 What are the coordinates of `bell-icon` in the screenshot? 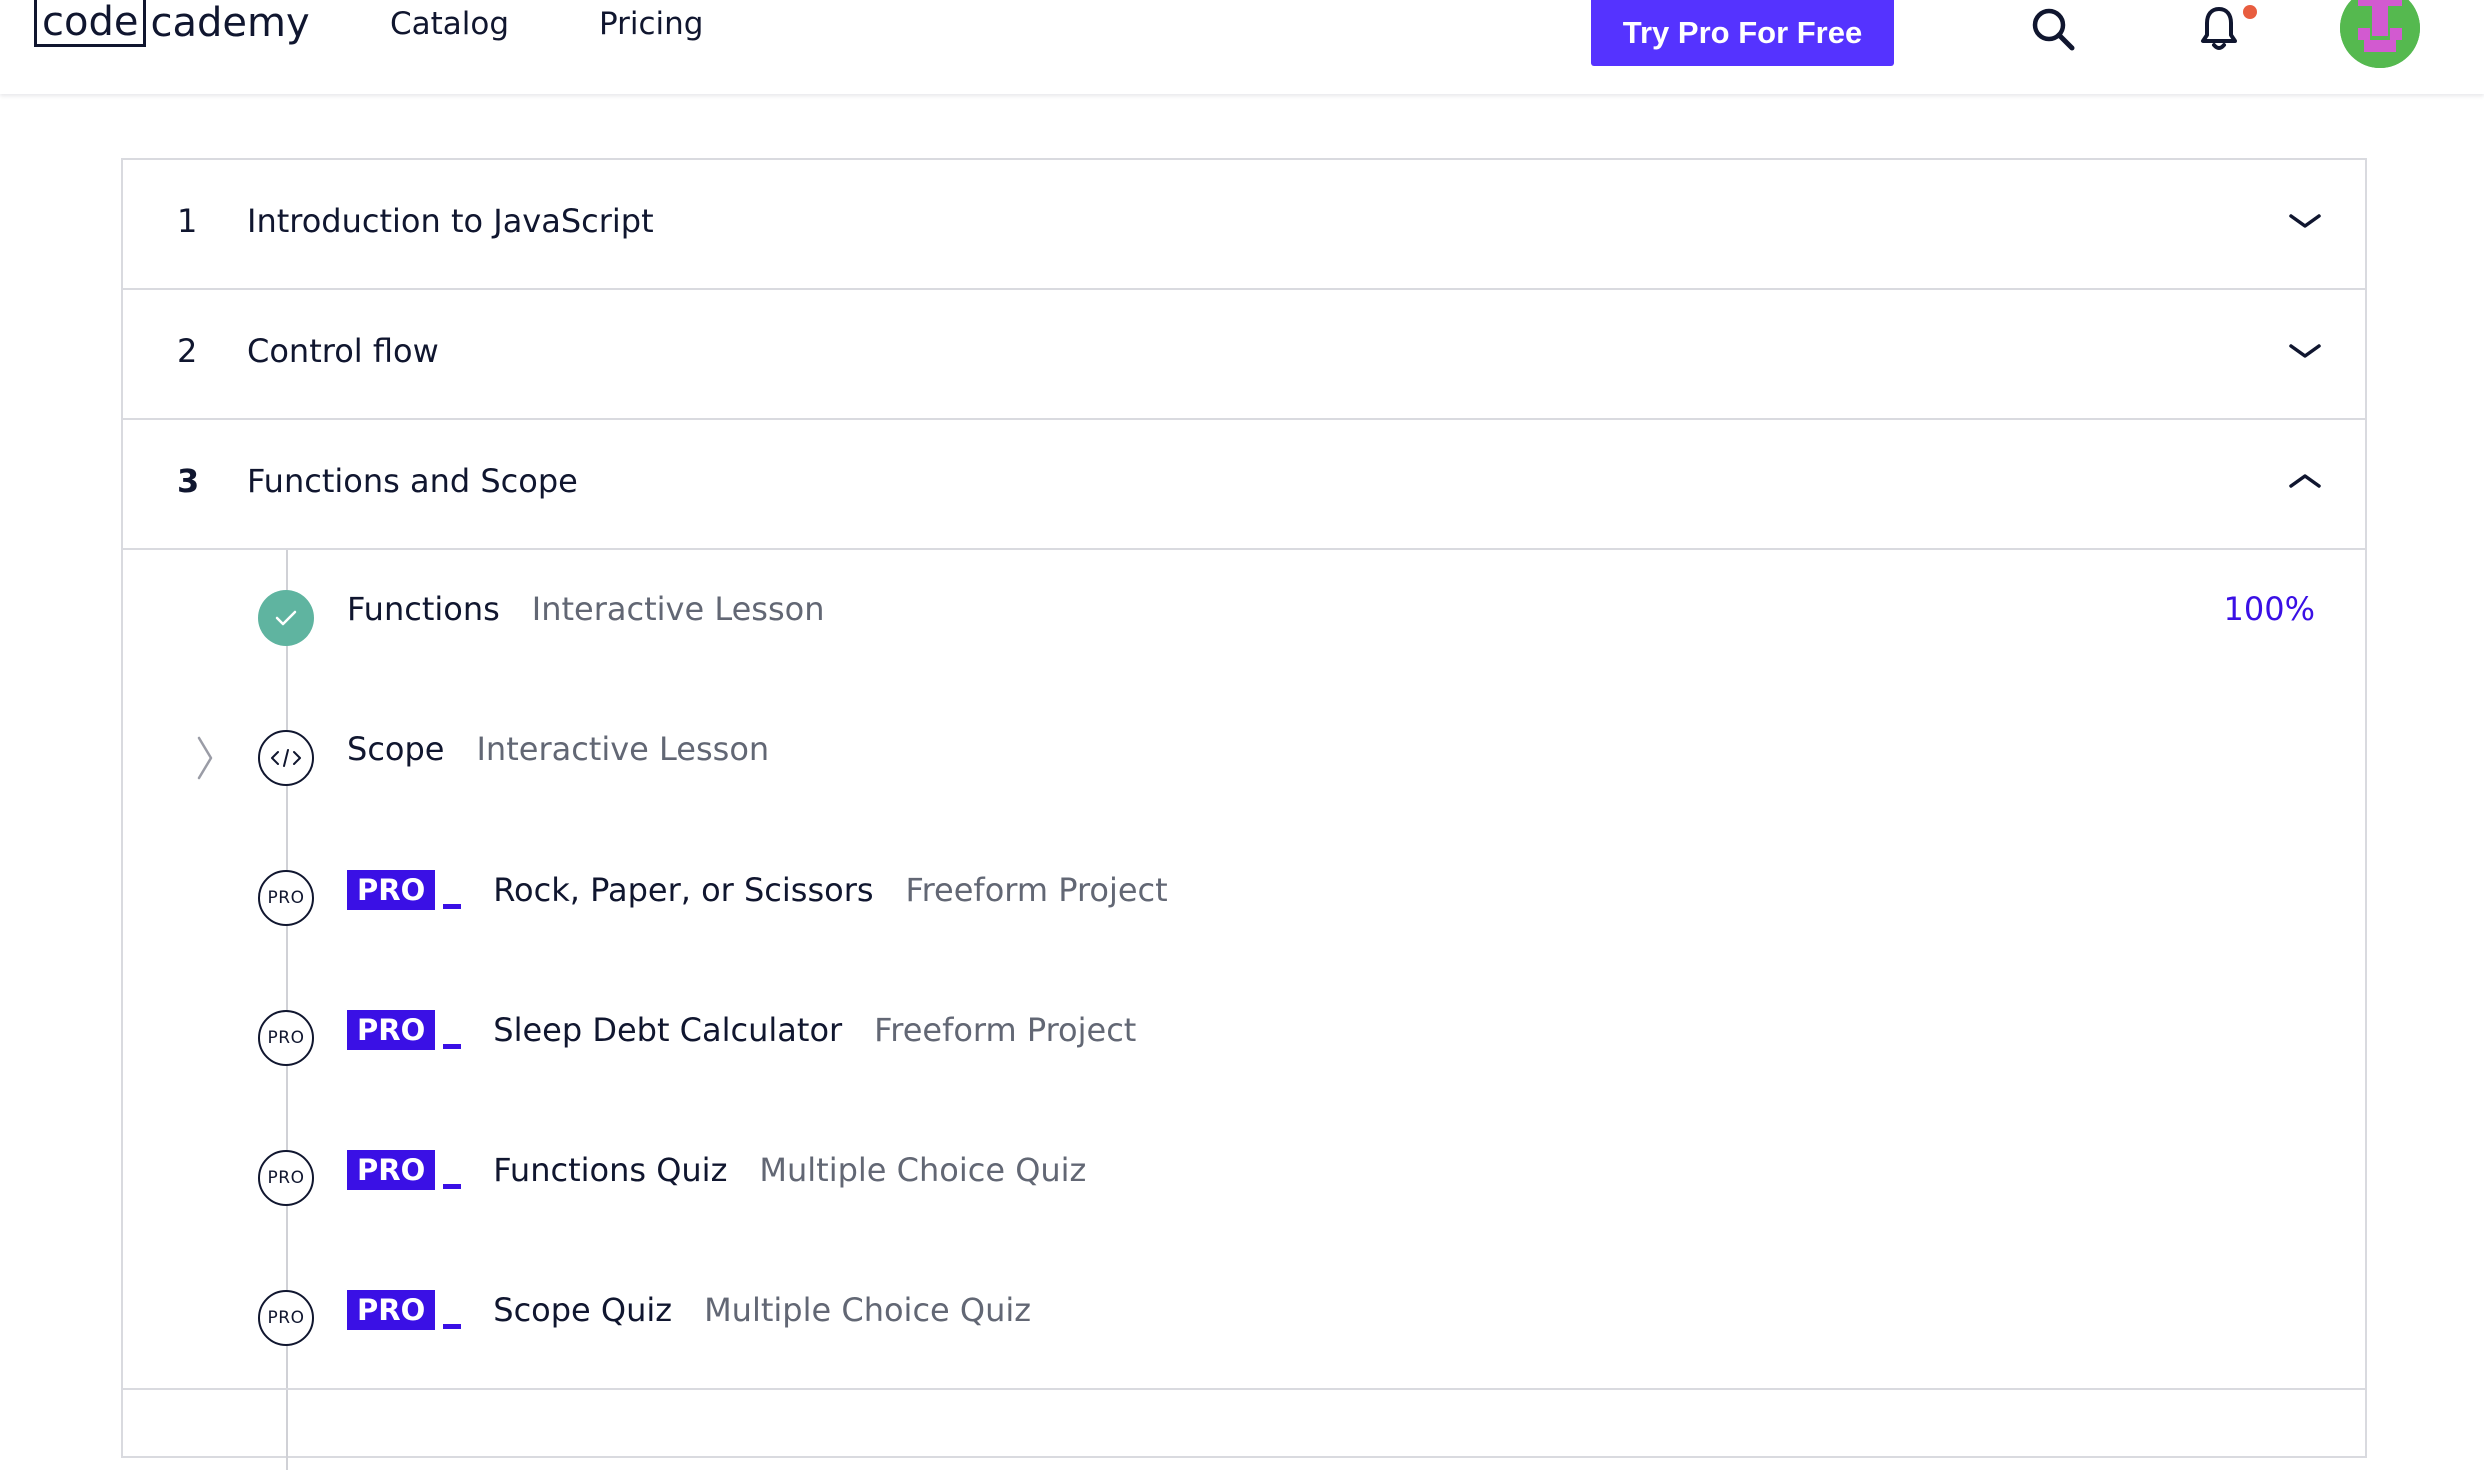 It's located at (2219, 29).